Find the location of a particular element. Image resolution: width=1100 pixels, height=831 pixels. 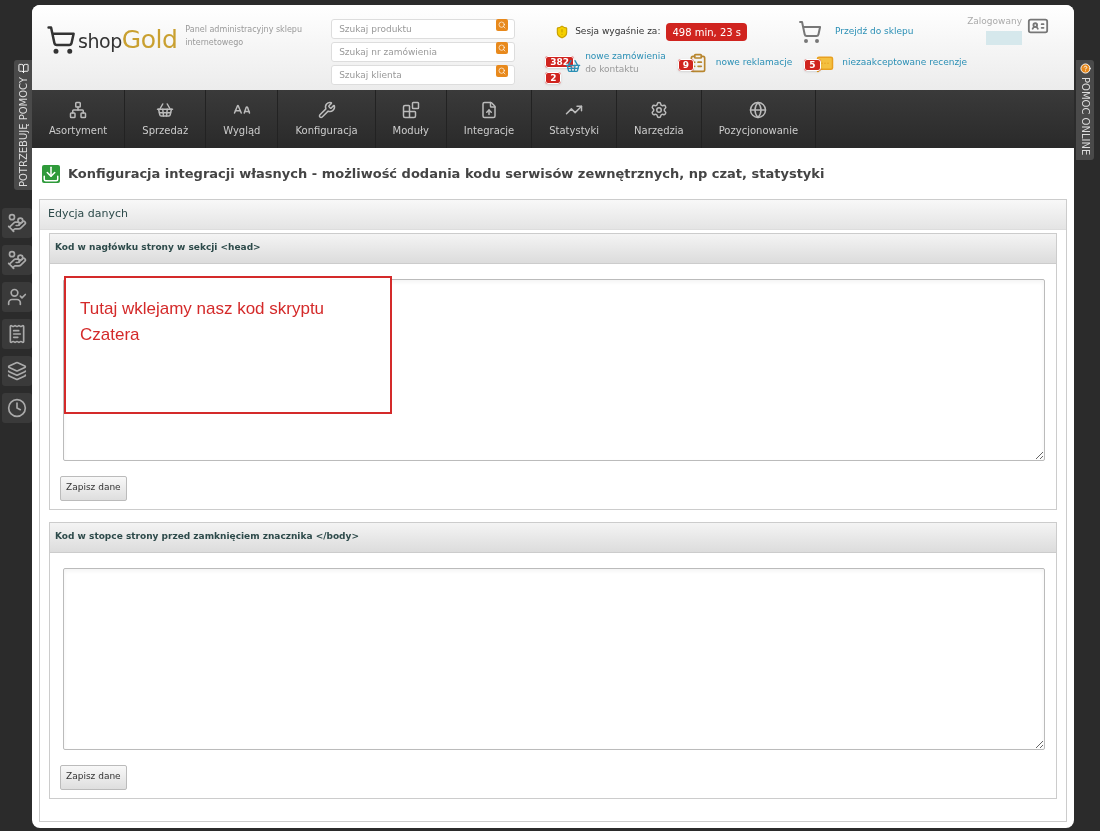

orders-link: nowe zamówienia is located at coordinates (625, 56).